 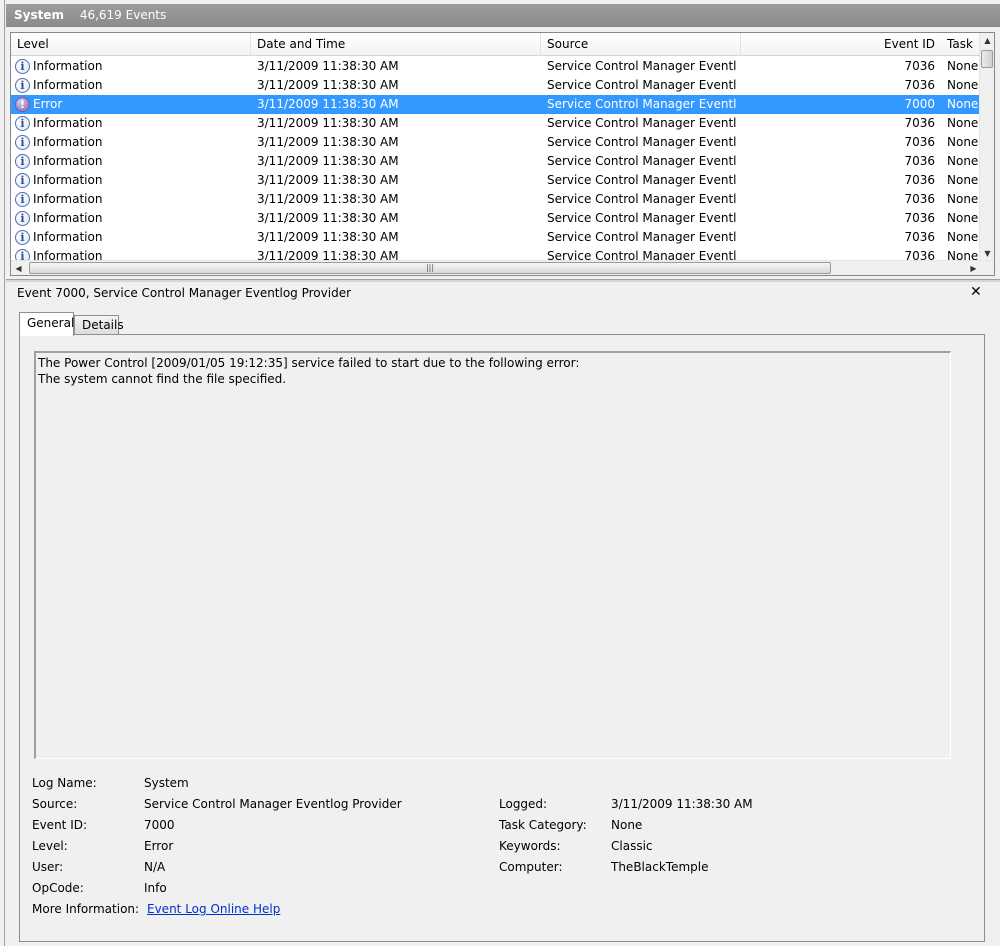 I want to click on vertical-scrollbar: ▲ ▼, so click(x=986, y=147).